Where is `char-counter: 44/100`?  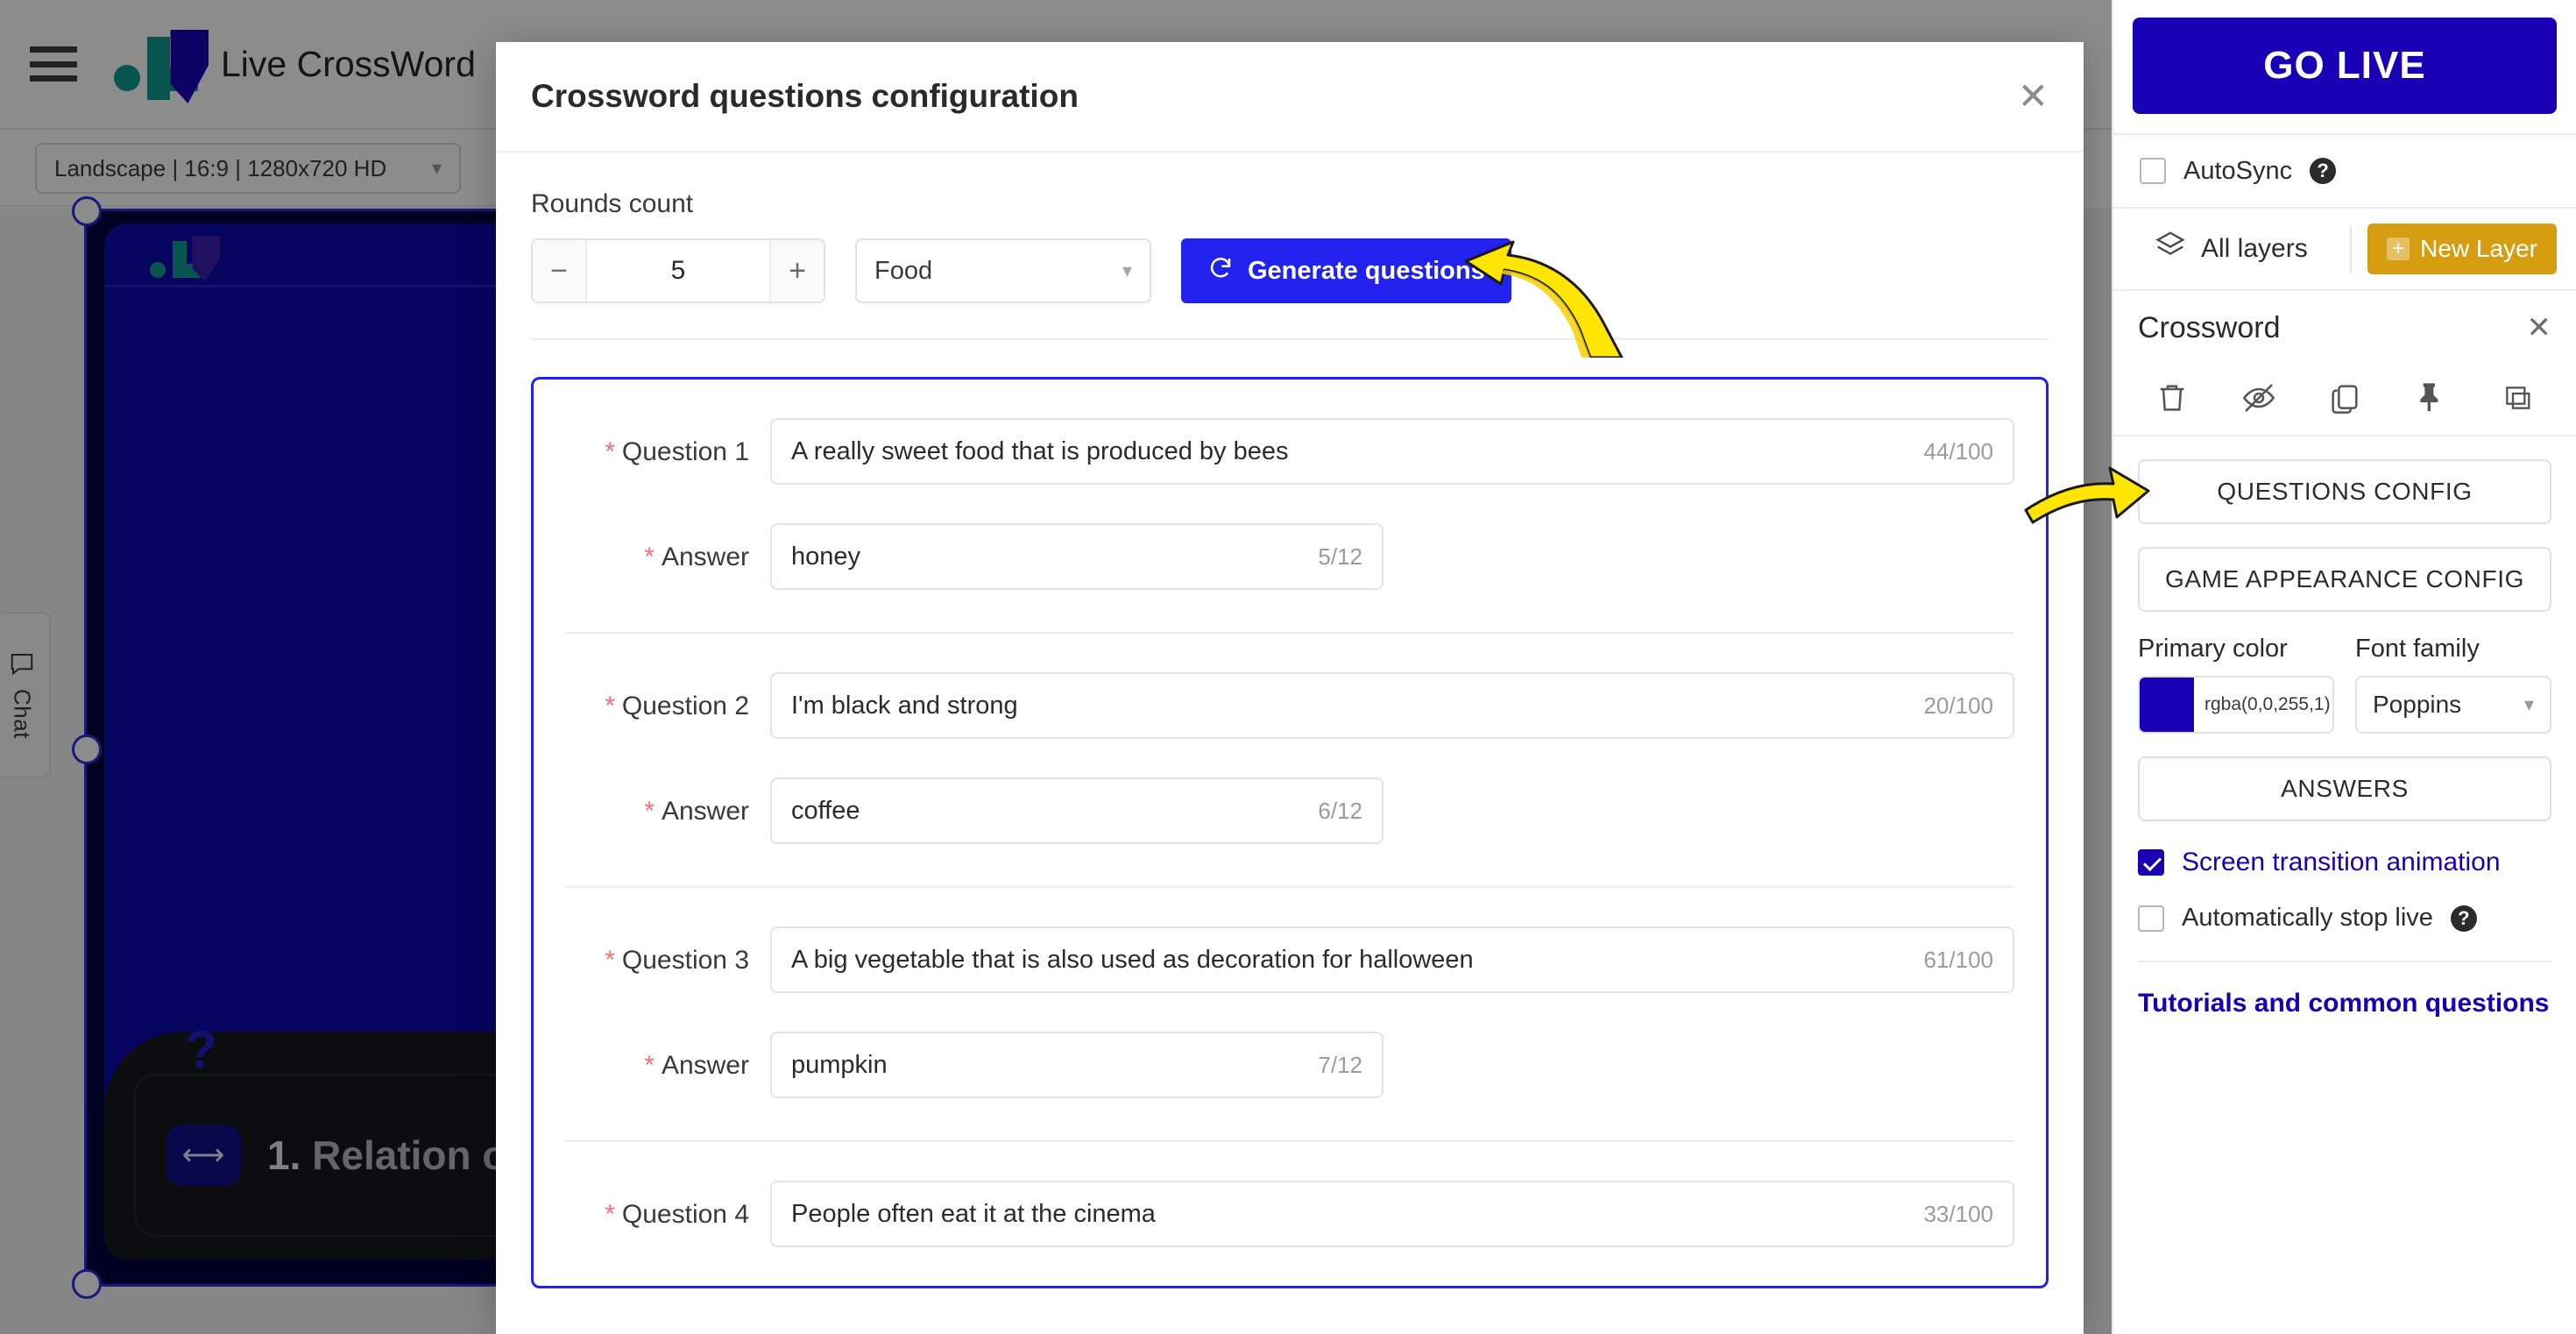
char-counter: 44/100 is located at coordinates (1958, 451).